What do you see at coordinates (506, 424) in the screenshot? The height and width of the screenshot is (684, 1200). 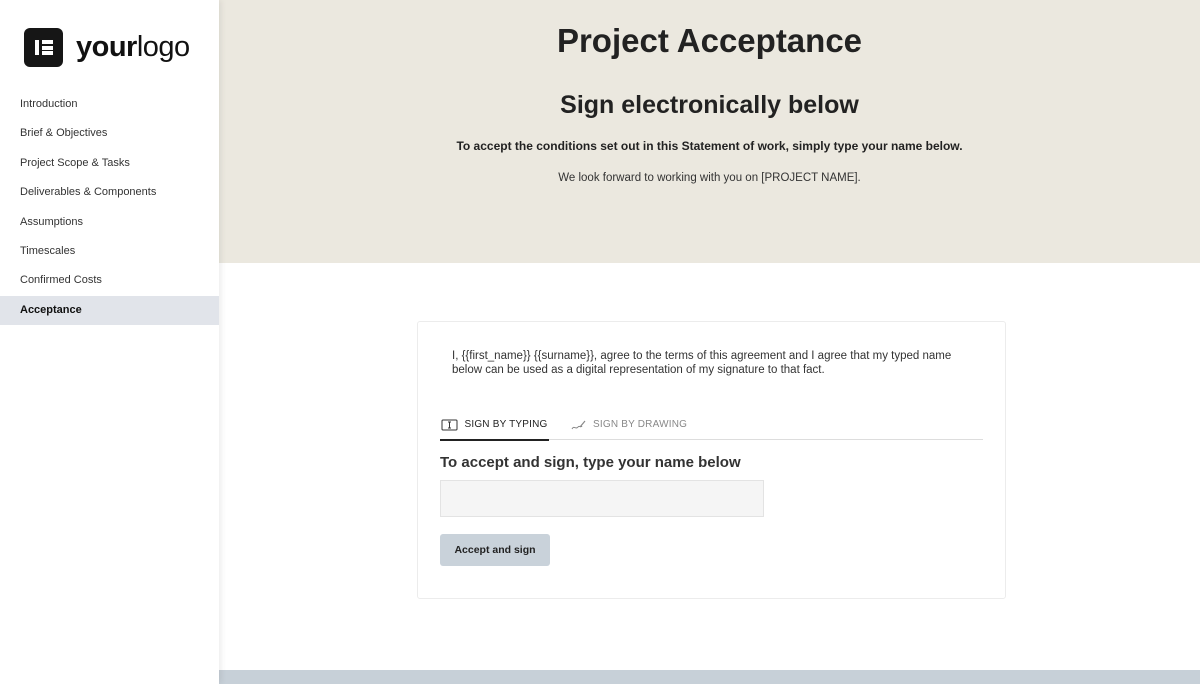 I see `tab-label: SIGN BY TYPING` at bounding box center [506, 424].